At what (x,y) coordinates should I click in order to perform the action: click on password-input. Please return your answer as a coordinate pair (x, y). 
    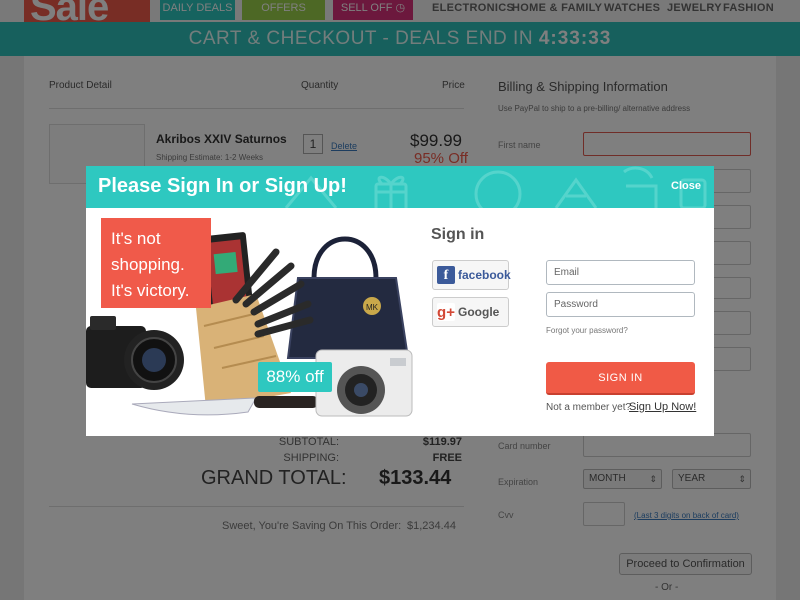
    Looking at the image, I should click on (620, 304).